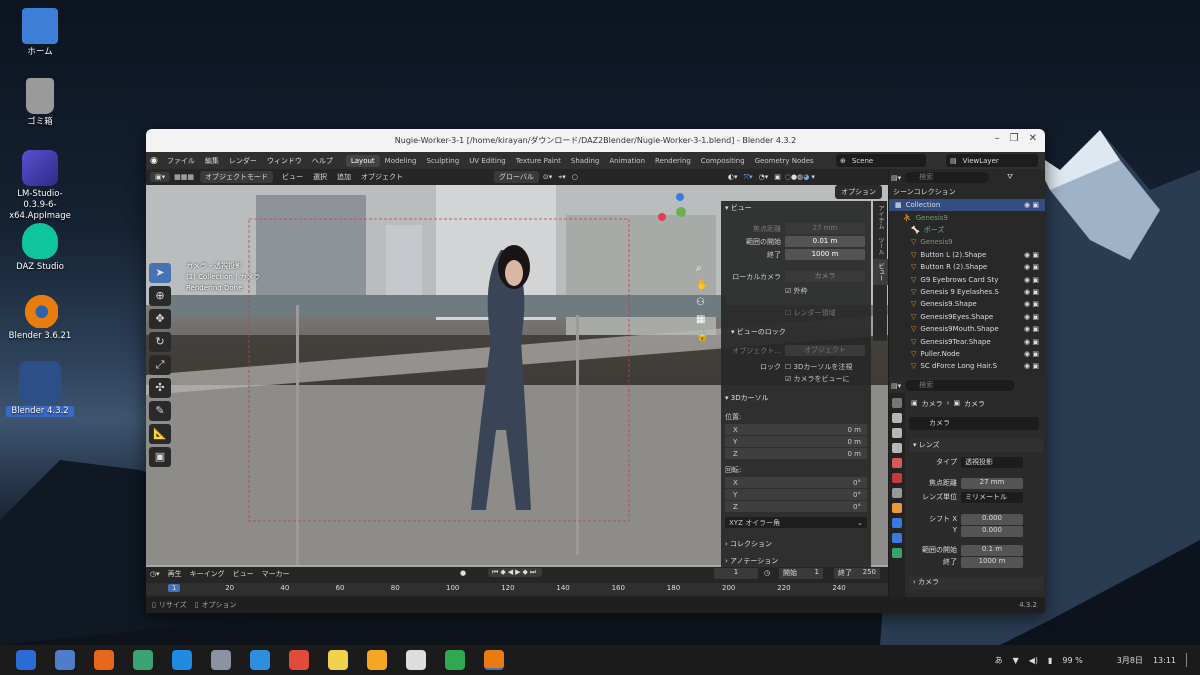 This screenshot has height=675, width=1200. I want to click on outliner-row: ▽ Genesis9Mouth.Shape ◉ ▣, so click(967, 329).